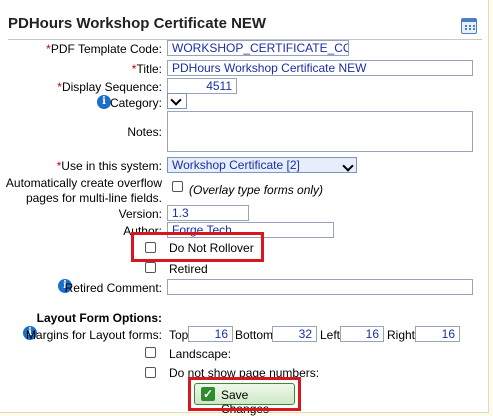 The image size is (493, 416). Describe the element at coordinates (150, 267) in the screenshot. I see `retired-checkbox` at that location.